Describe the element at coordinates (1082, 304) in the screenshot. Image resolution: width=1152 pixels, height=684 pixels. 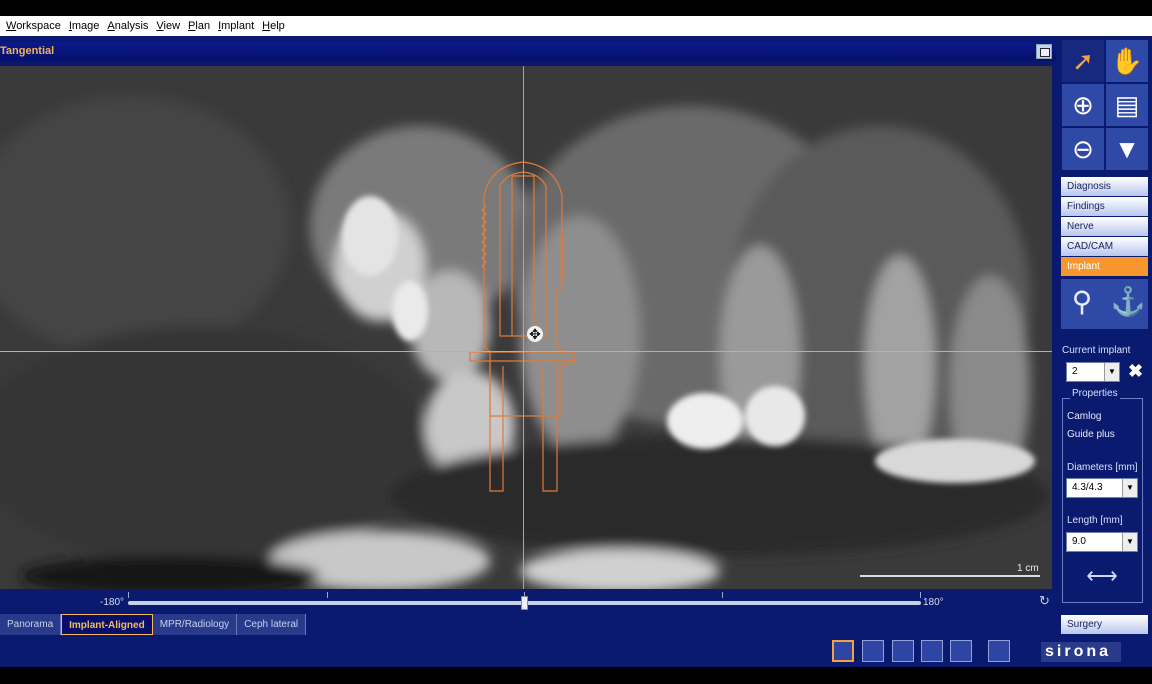
I see `implant-insert-icon: ⚲` at that location.